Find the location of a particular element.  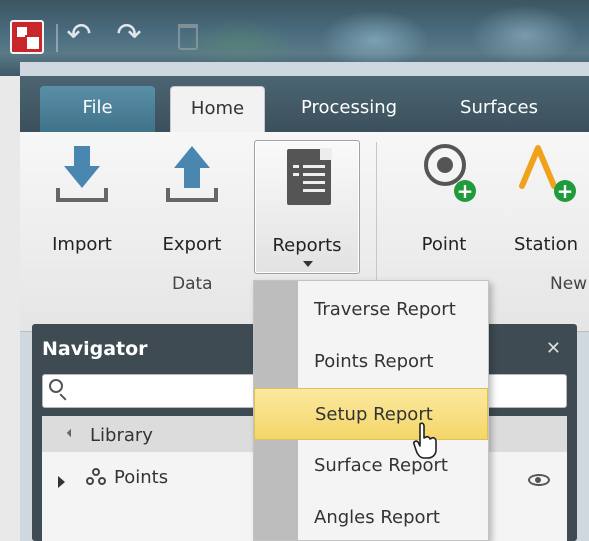

export-icon is located at coordinates (192, 157).